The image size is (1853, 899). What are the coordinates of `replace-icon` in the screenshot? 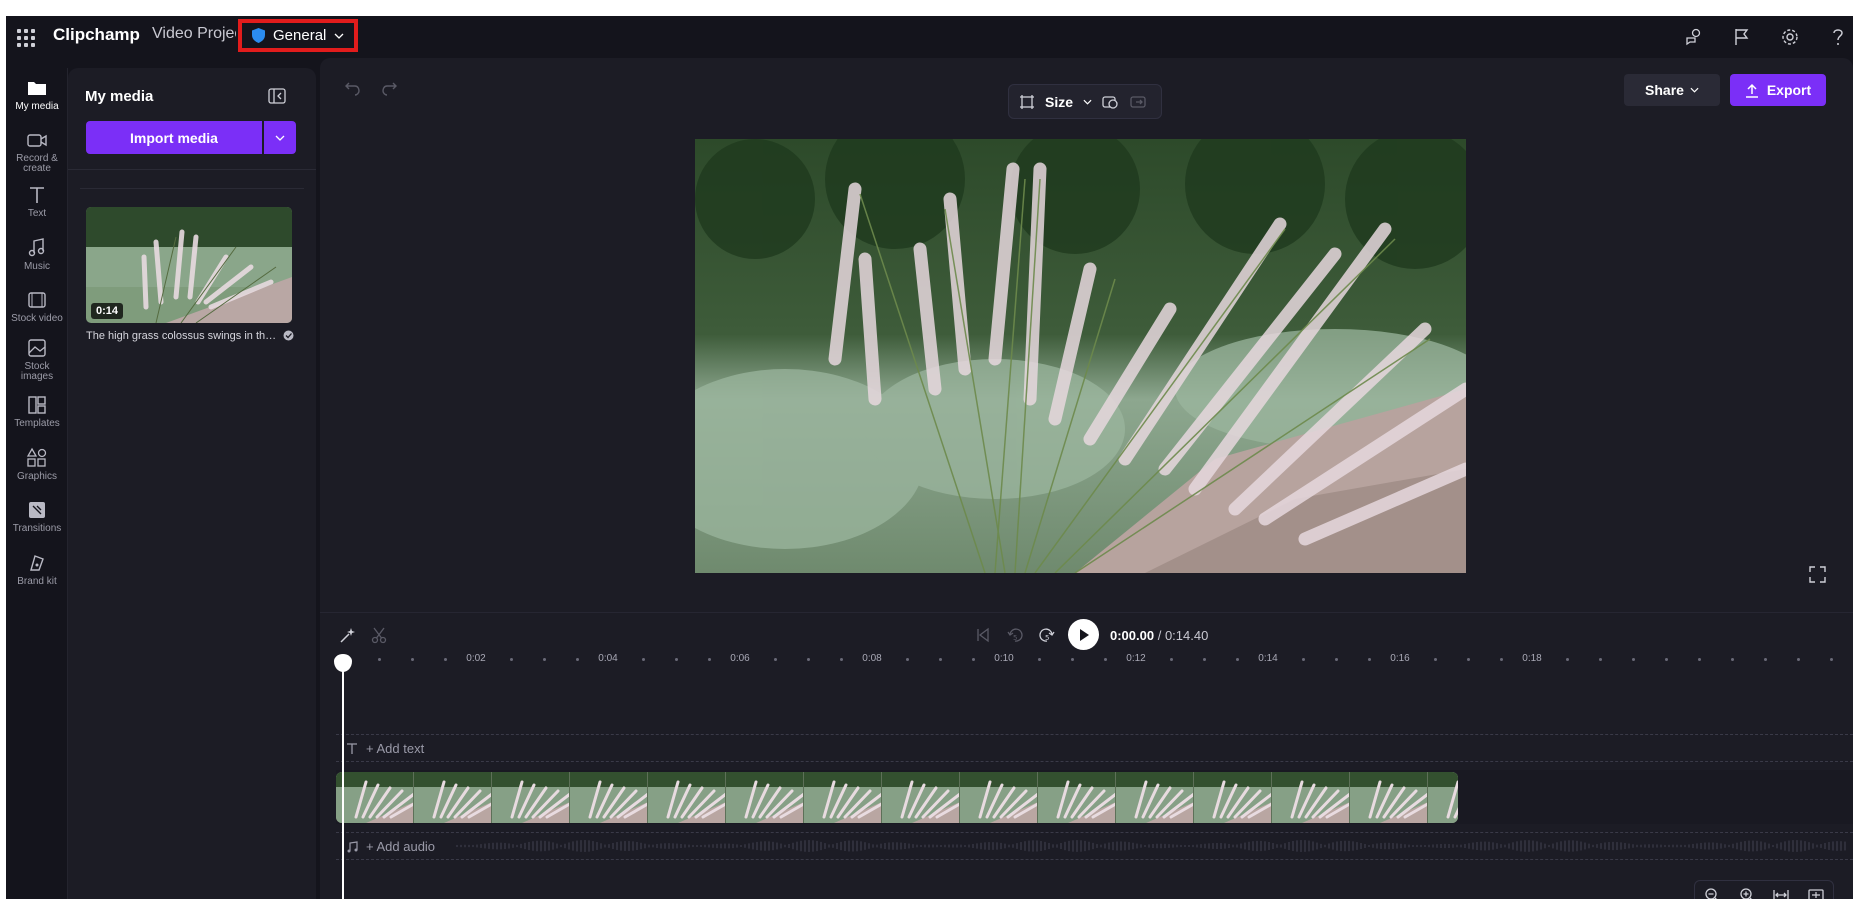 It's located at (1139, 102).